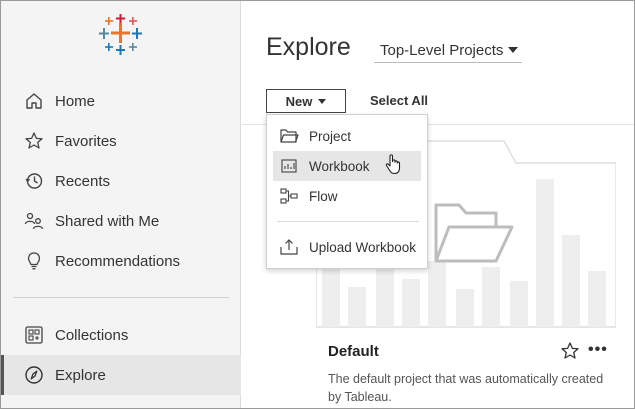 Image resolution: width=635 pixels, height=409 pixels. I want to click on menu-item-flow: Flow, so click(347, 196).